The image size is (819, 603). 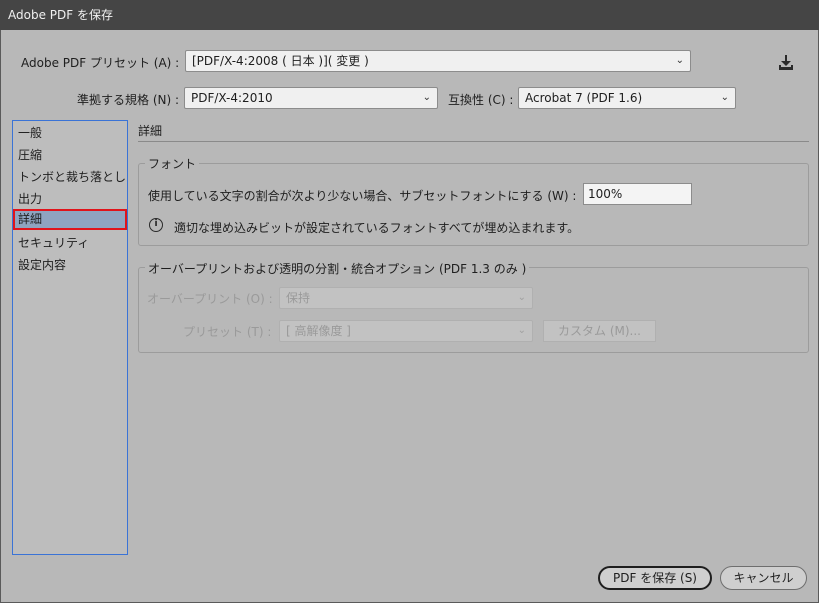 What do you see at coordinates (210, 299) in the screenshot?
I see `overprint-label: オーバープリント (O) :` at bounding box center [210, 299].